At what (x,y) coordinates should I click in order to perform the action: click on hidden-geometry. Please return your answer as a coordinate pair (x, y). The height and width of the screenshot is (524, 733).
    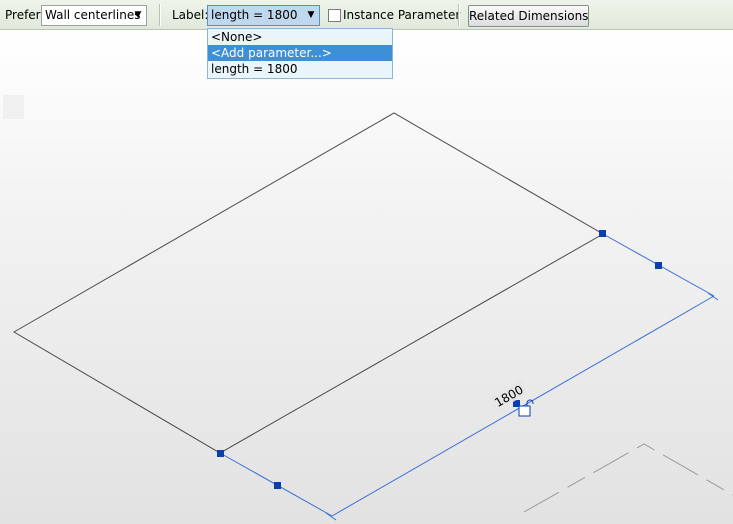
    Looking at the image, I should click on (628, 478).